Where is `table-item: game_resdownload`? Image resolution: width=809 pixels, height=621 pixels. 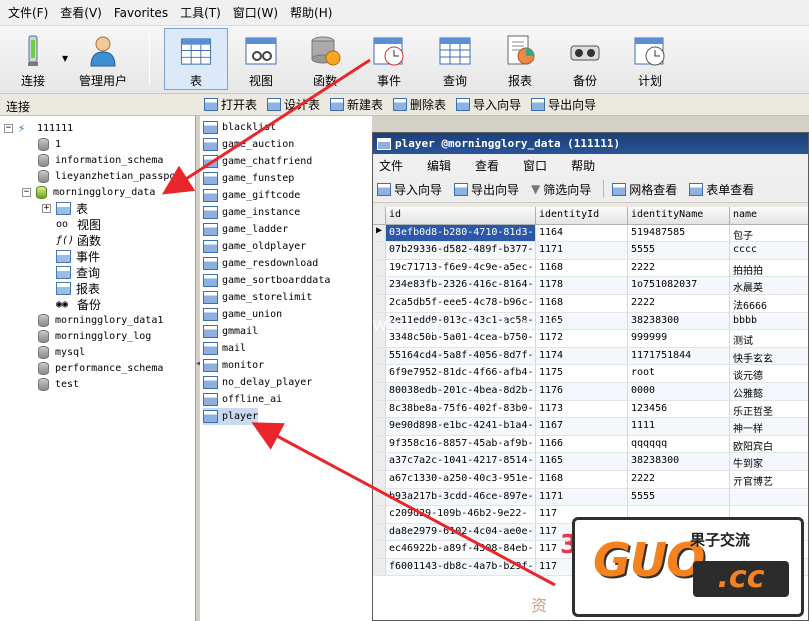 table-item: game_resdownload is located at coordinates (260, 263).